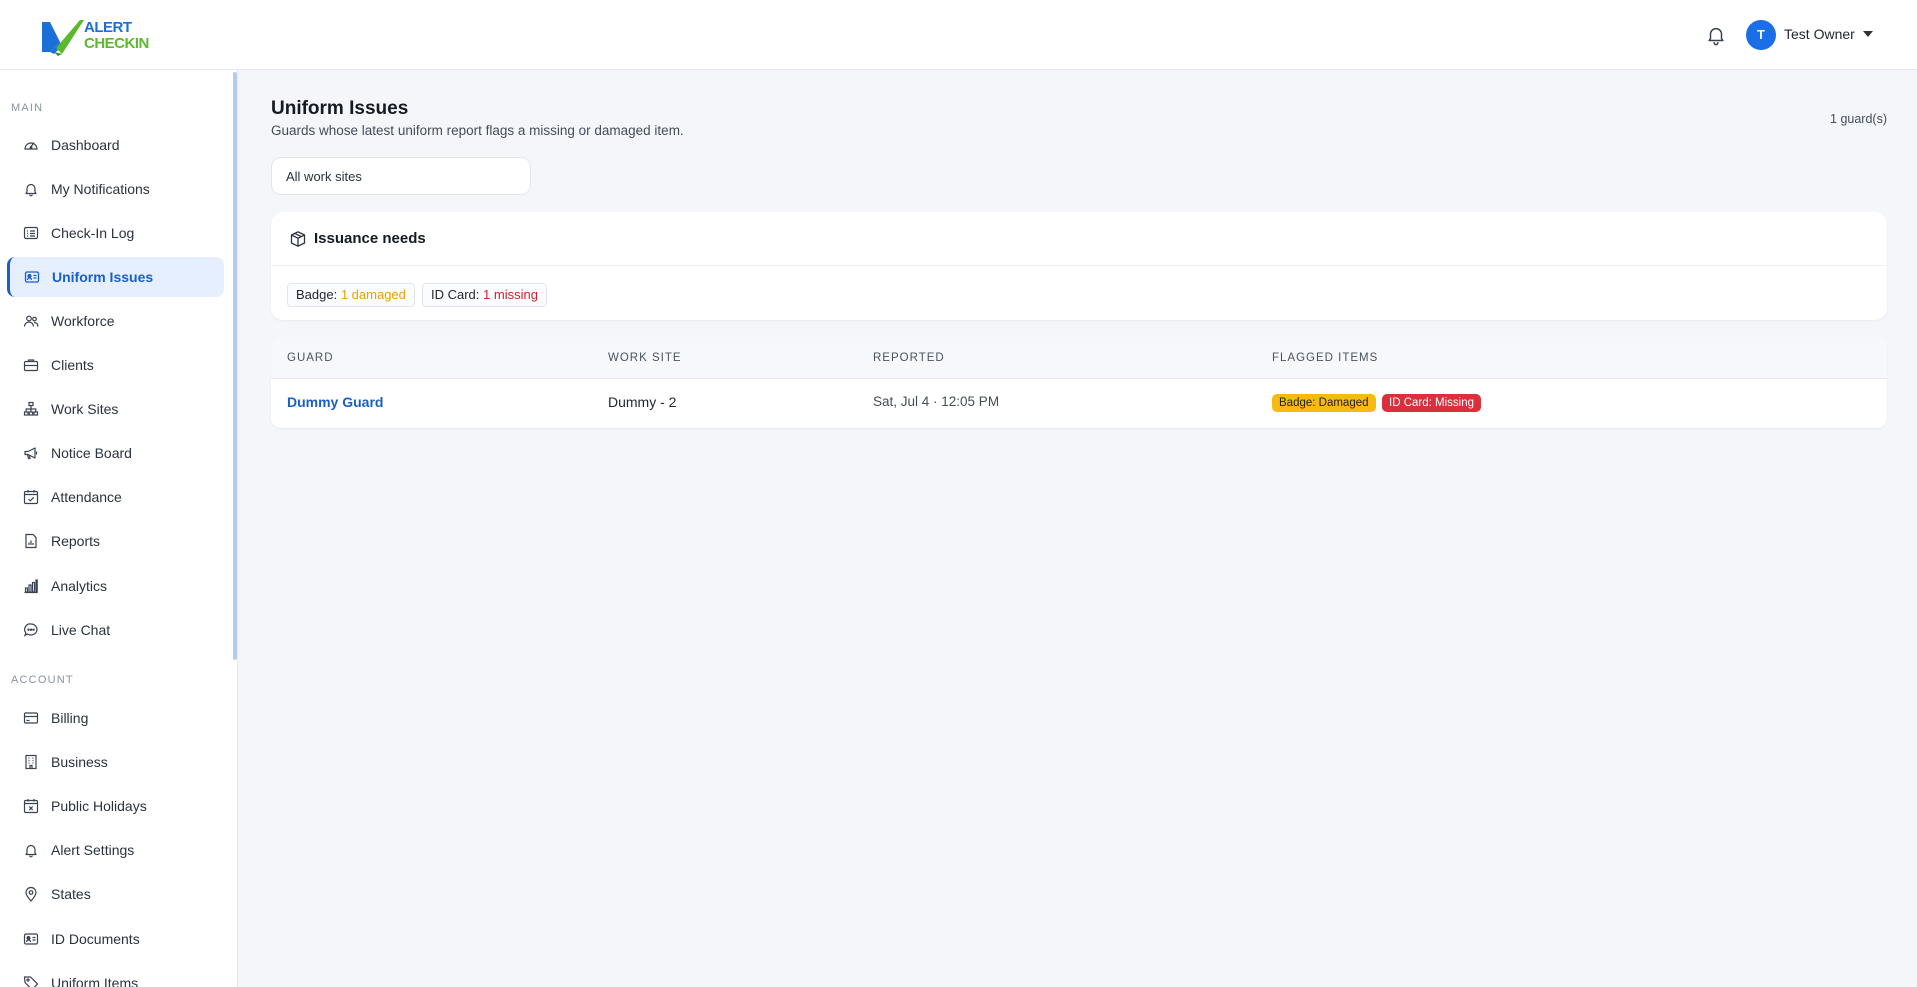 This screenshot has width=1917, height=987. Describe the element at coordinates (116, 586) in the screenshot. I see `sidebar-item-analytics: Analytics` at that location.